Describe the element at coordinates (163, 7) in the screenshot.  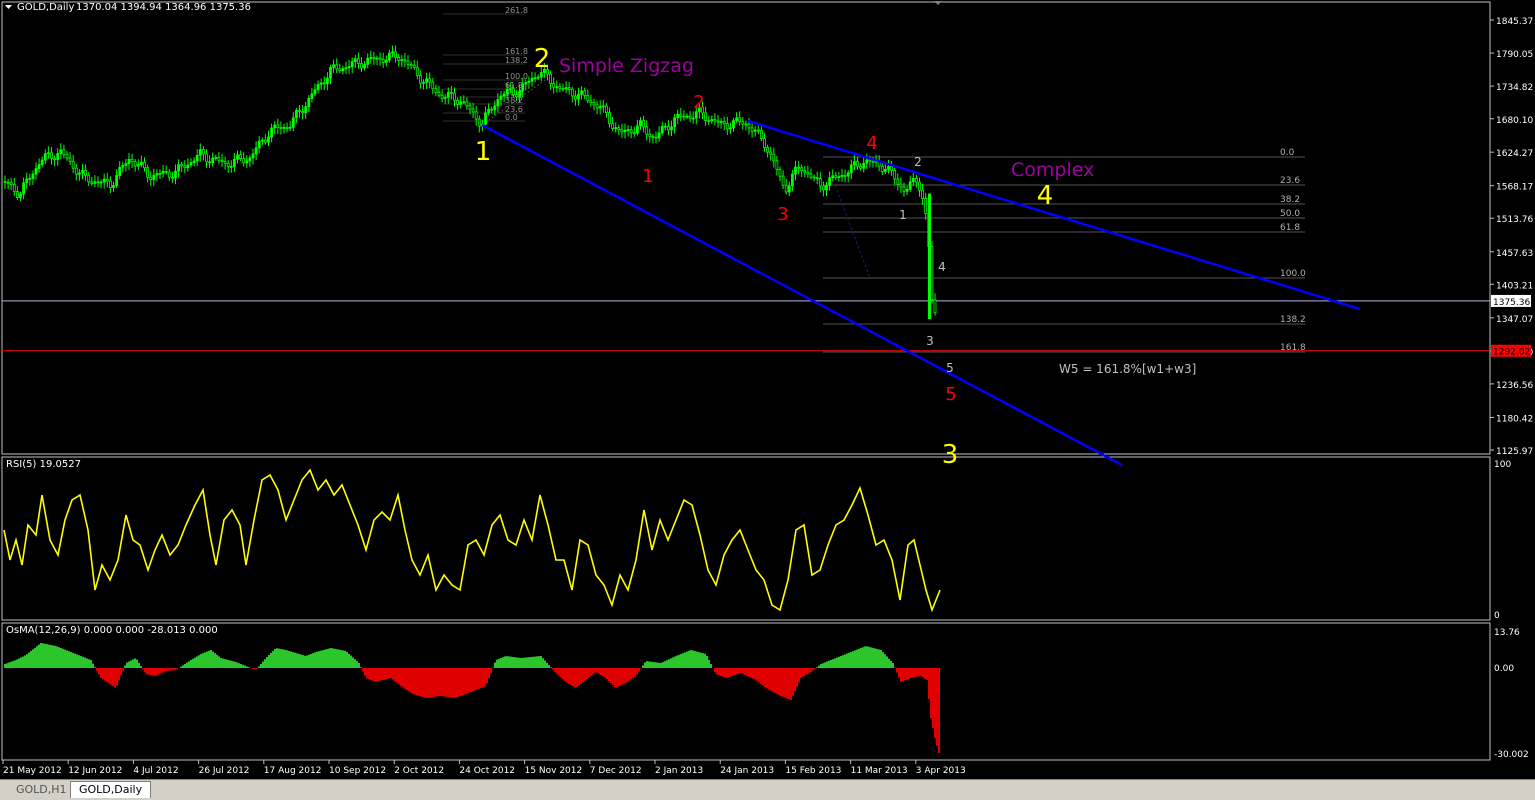
I see `ohlc-values: 1370.04 1394.94 1364.96 1375.36` at that location.